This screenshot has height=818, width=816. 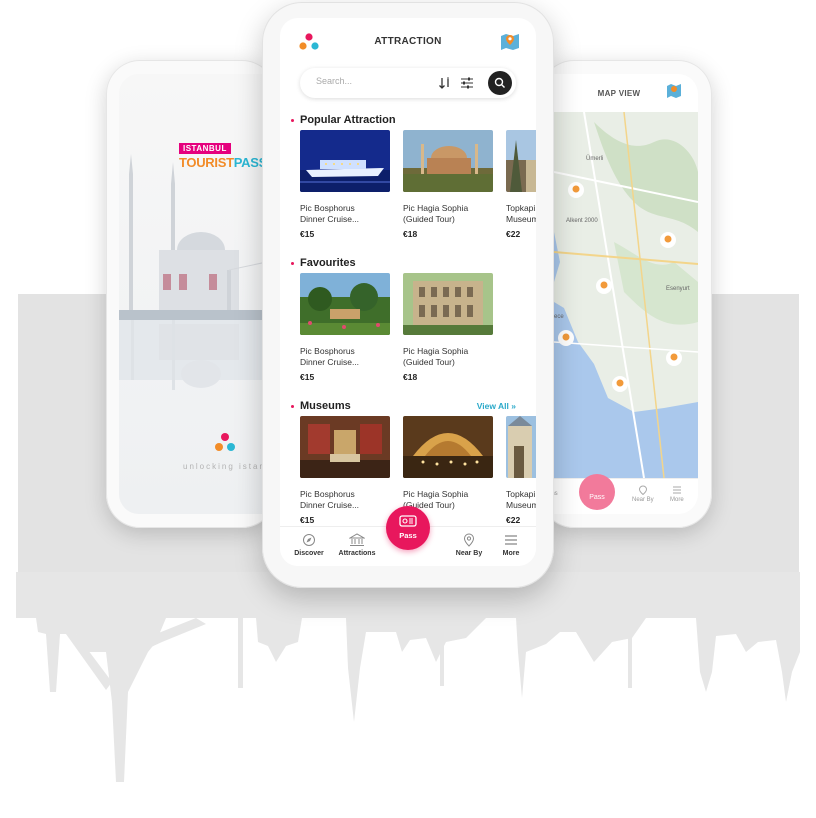 I want to click on map-tab-bar: ctions Near By More, so click(x=619, y=496).